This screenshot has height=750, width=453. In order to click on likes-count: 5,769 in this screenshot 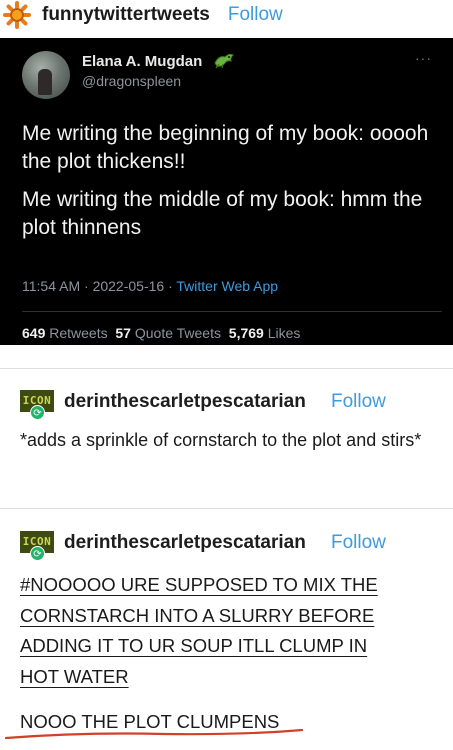, I will do `click(246, 333)`.